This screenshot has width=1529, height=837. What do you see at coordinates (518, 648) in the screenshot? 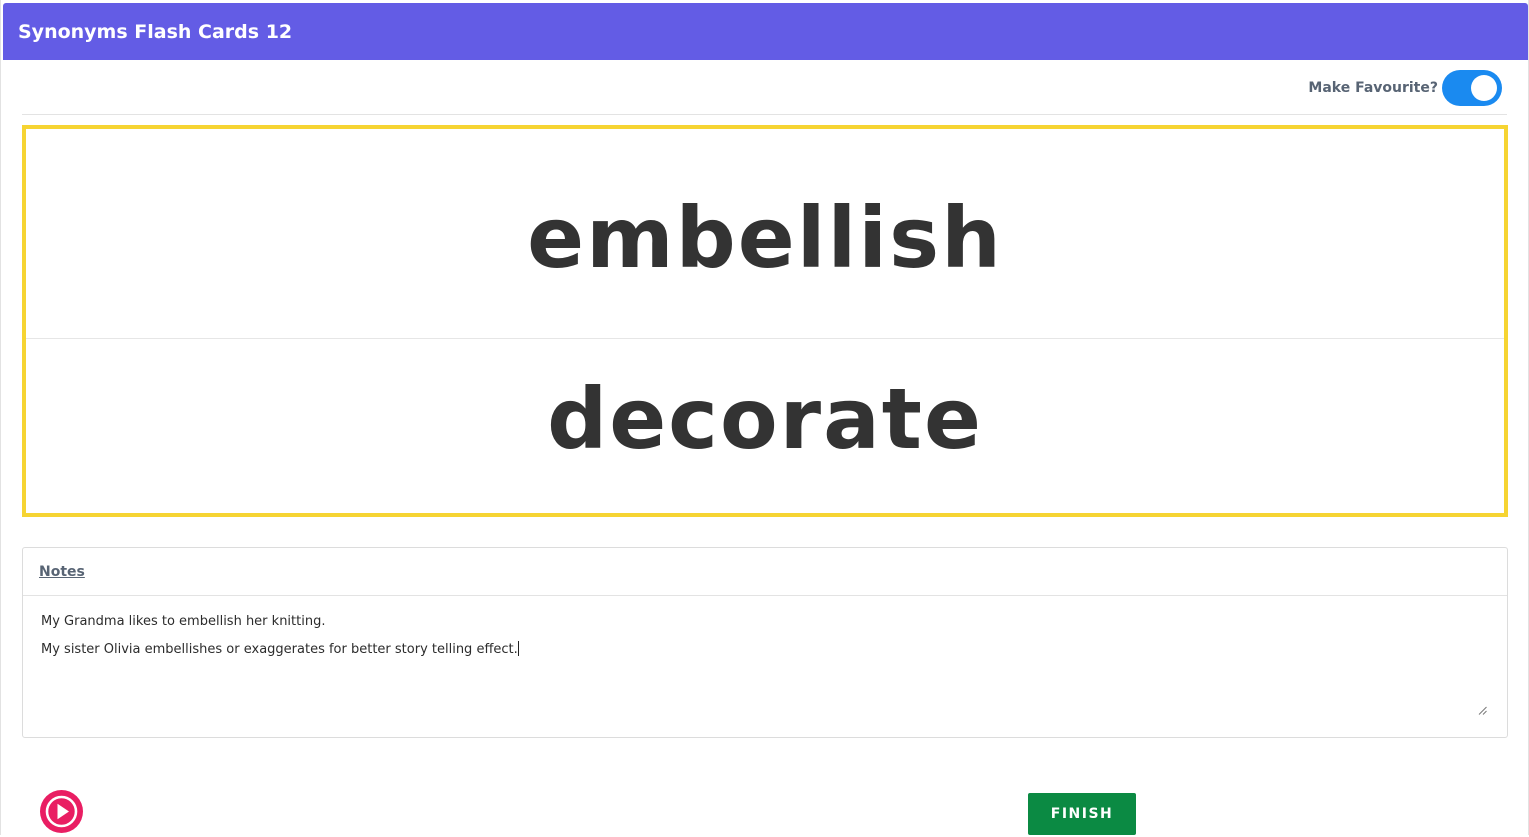
I see `text-caret` at bounding box center [518, 648].